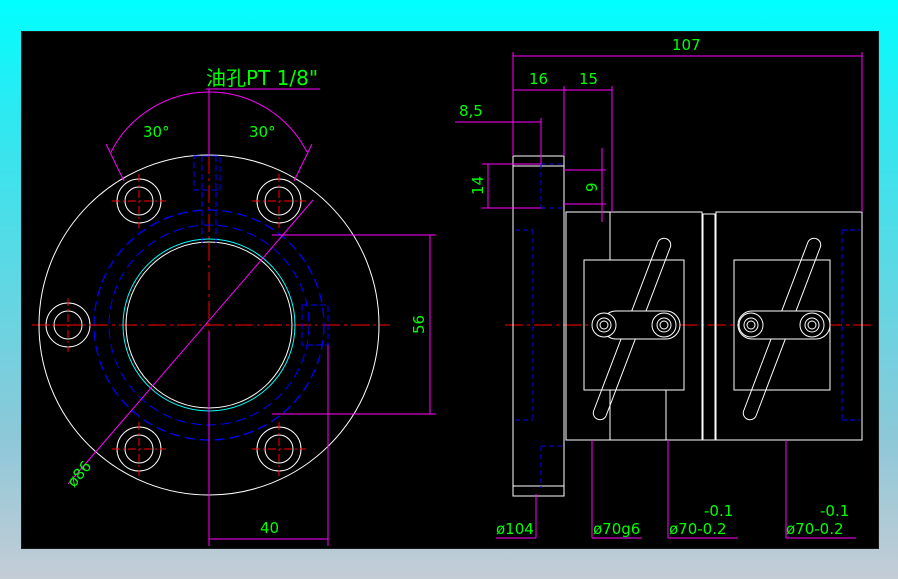  What do you see at coordinates (79, 473) in the screenshot?
I see `bolt-circle-dimension: ø86` at bounding box center [79, 473].